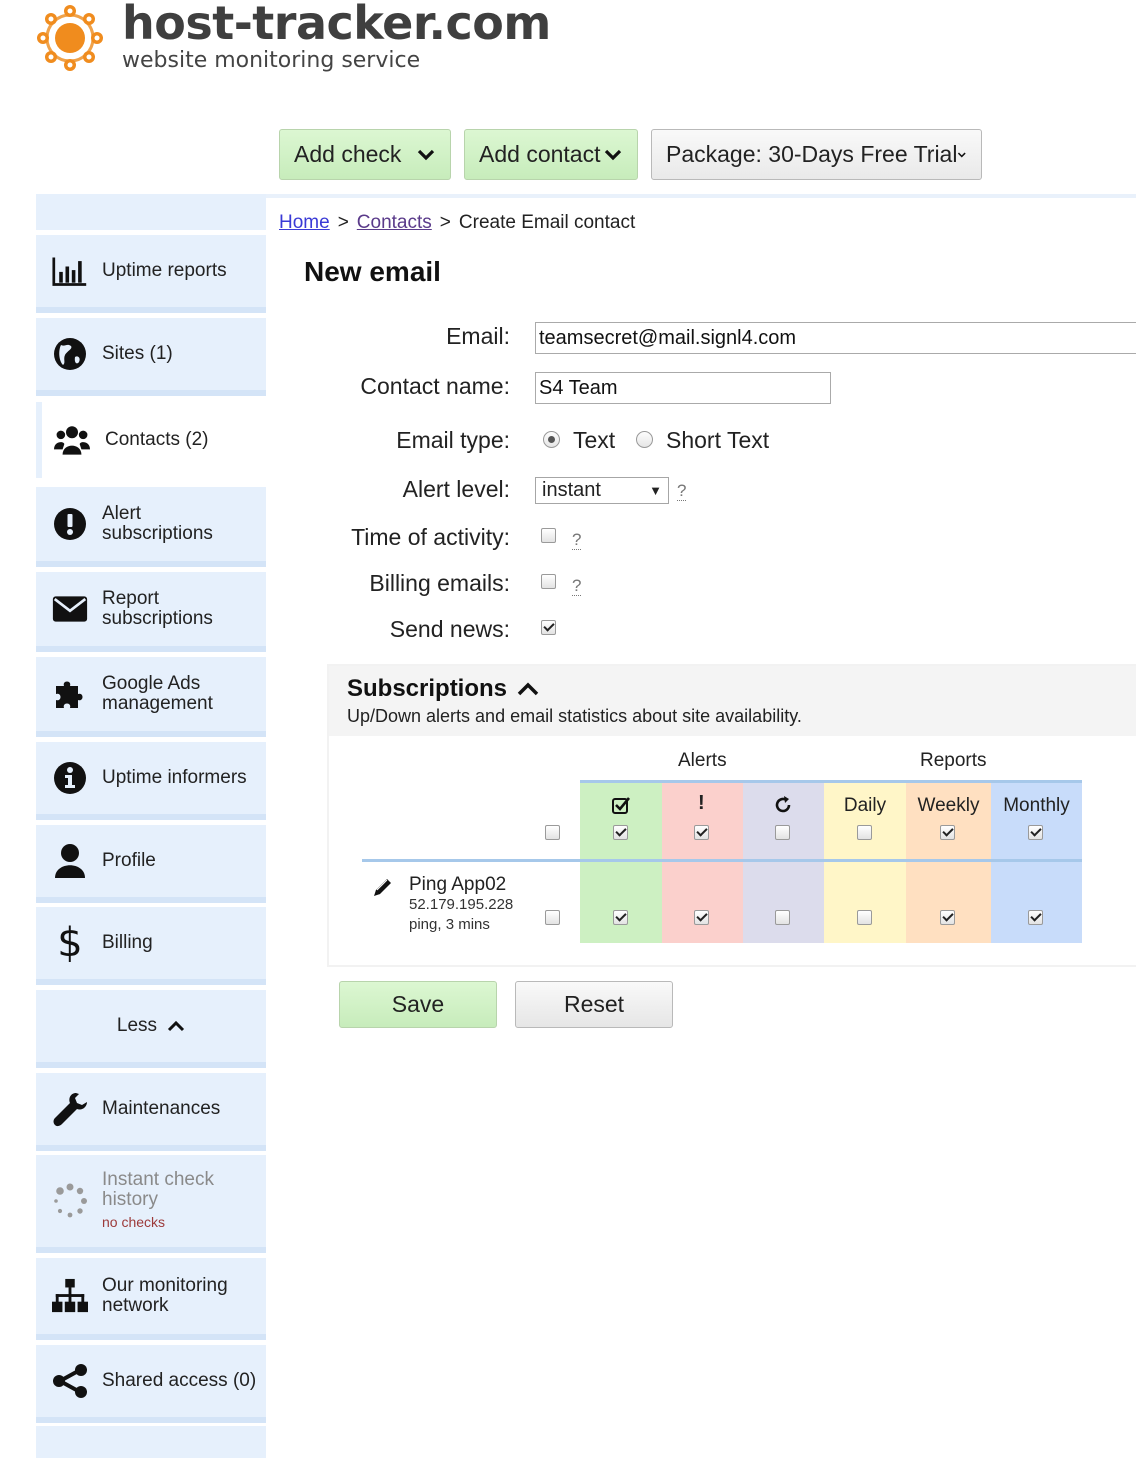 Image resolution: width=1136 pixels, height=1458 pixels. I want to click on package-button: Package: 30-Days Free Trial, so click(816, 154).